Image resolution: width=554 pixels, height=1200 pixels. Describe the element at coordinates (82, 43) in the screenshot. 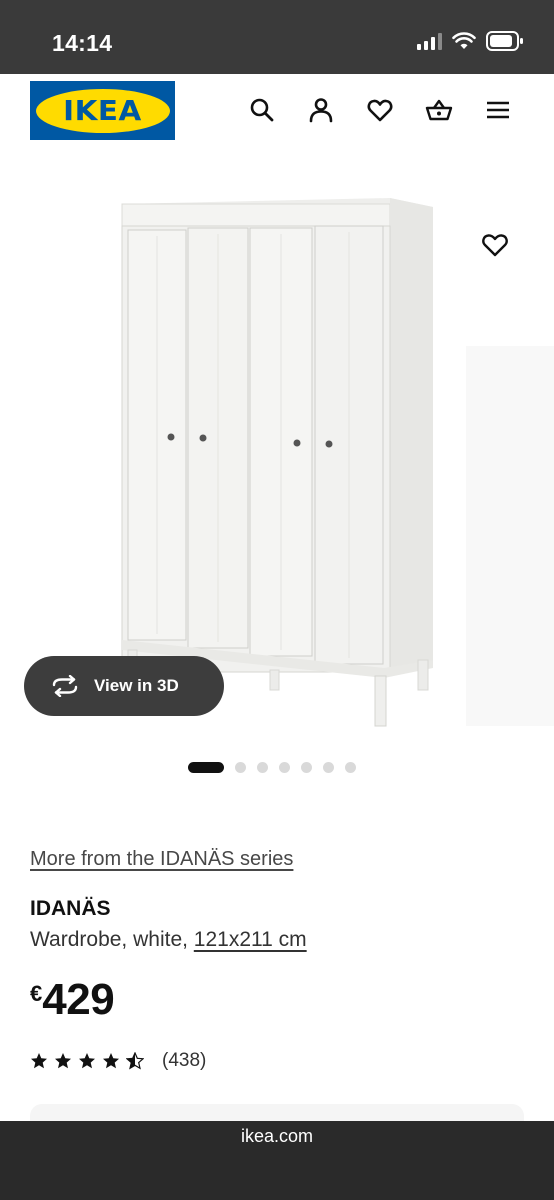

I see `status-time: 14:14` at that location.